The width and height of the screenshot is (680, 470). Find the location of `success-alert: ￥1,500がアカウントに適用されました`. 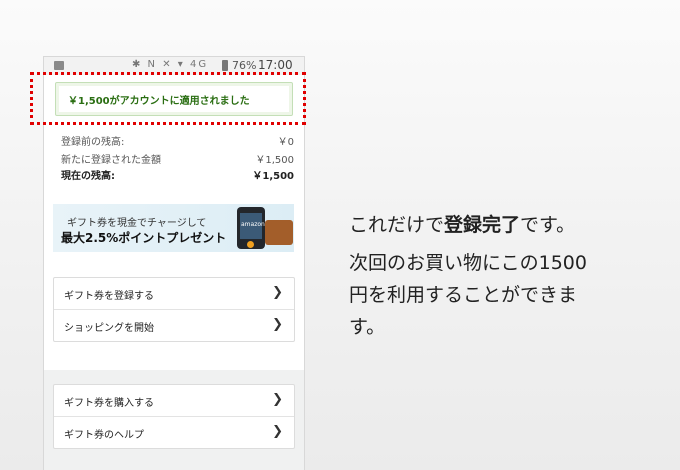

success-alert: ￥1,500がアカウントに適用されました is located at coordinates (174, 99).